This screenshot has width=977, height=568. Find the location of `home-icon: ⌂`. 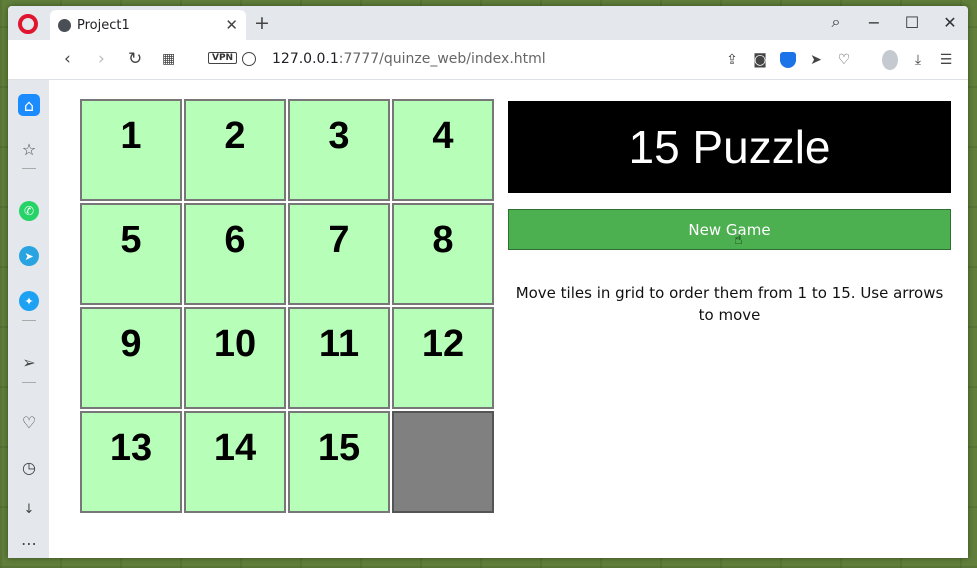

home-icon: ⌂ is located at coordinates (29, 105).